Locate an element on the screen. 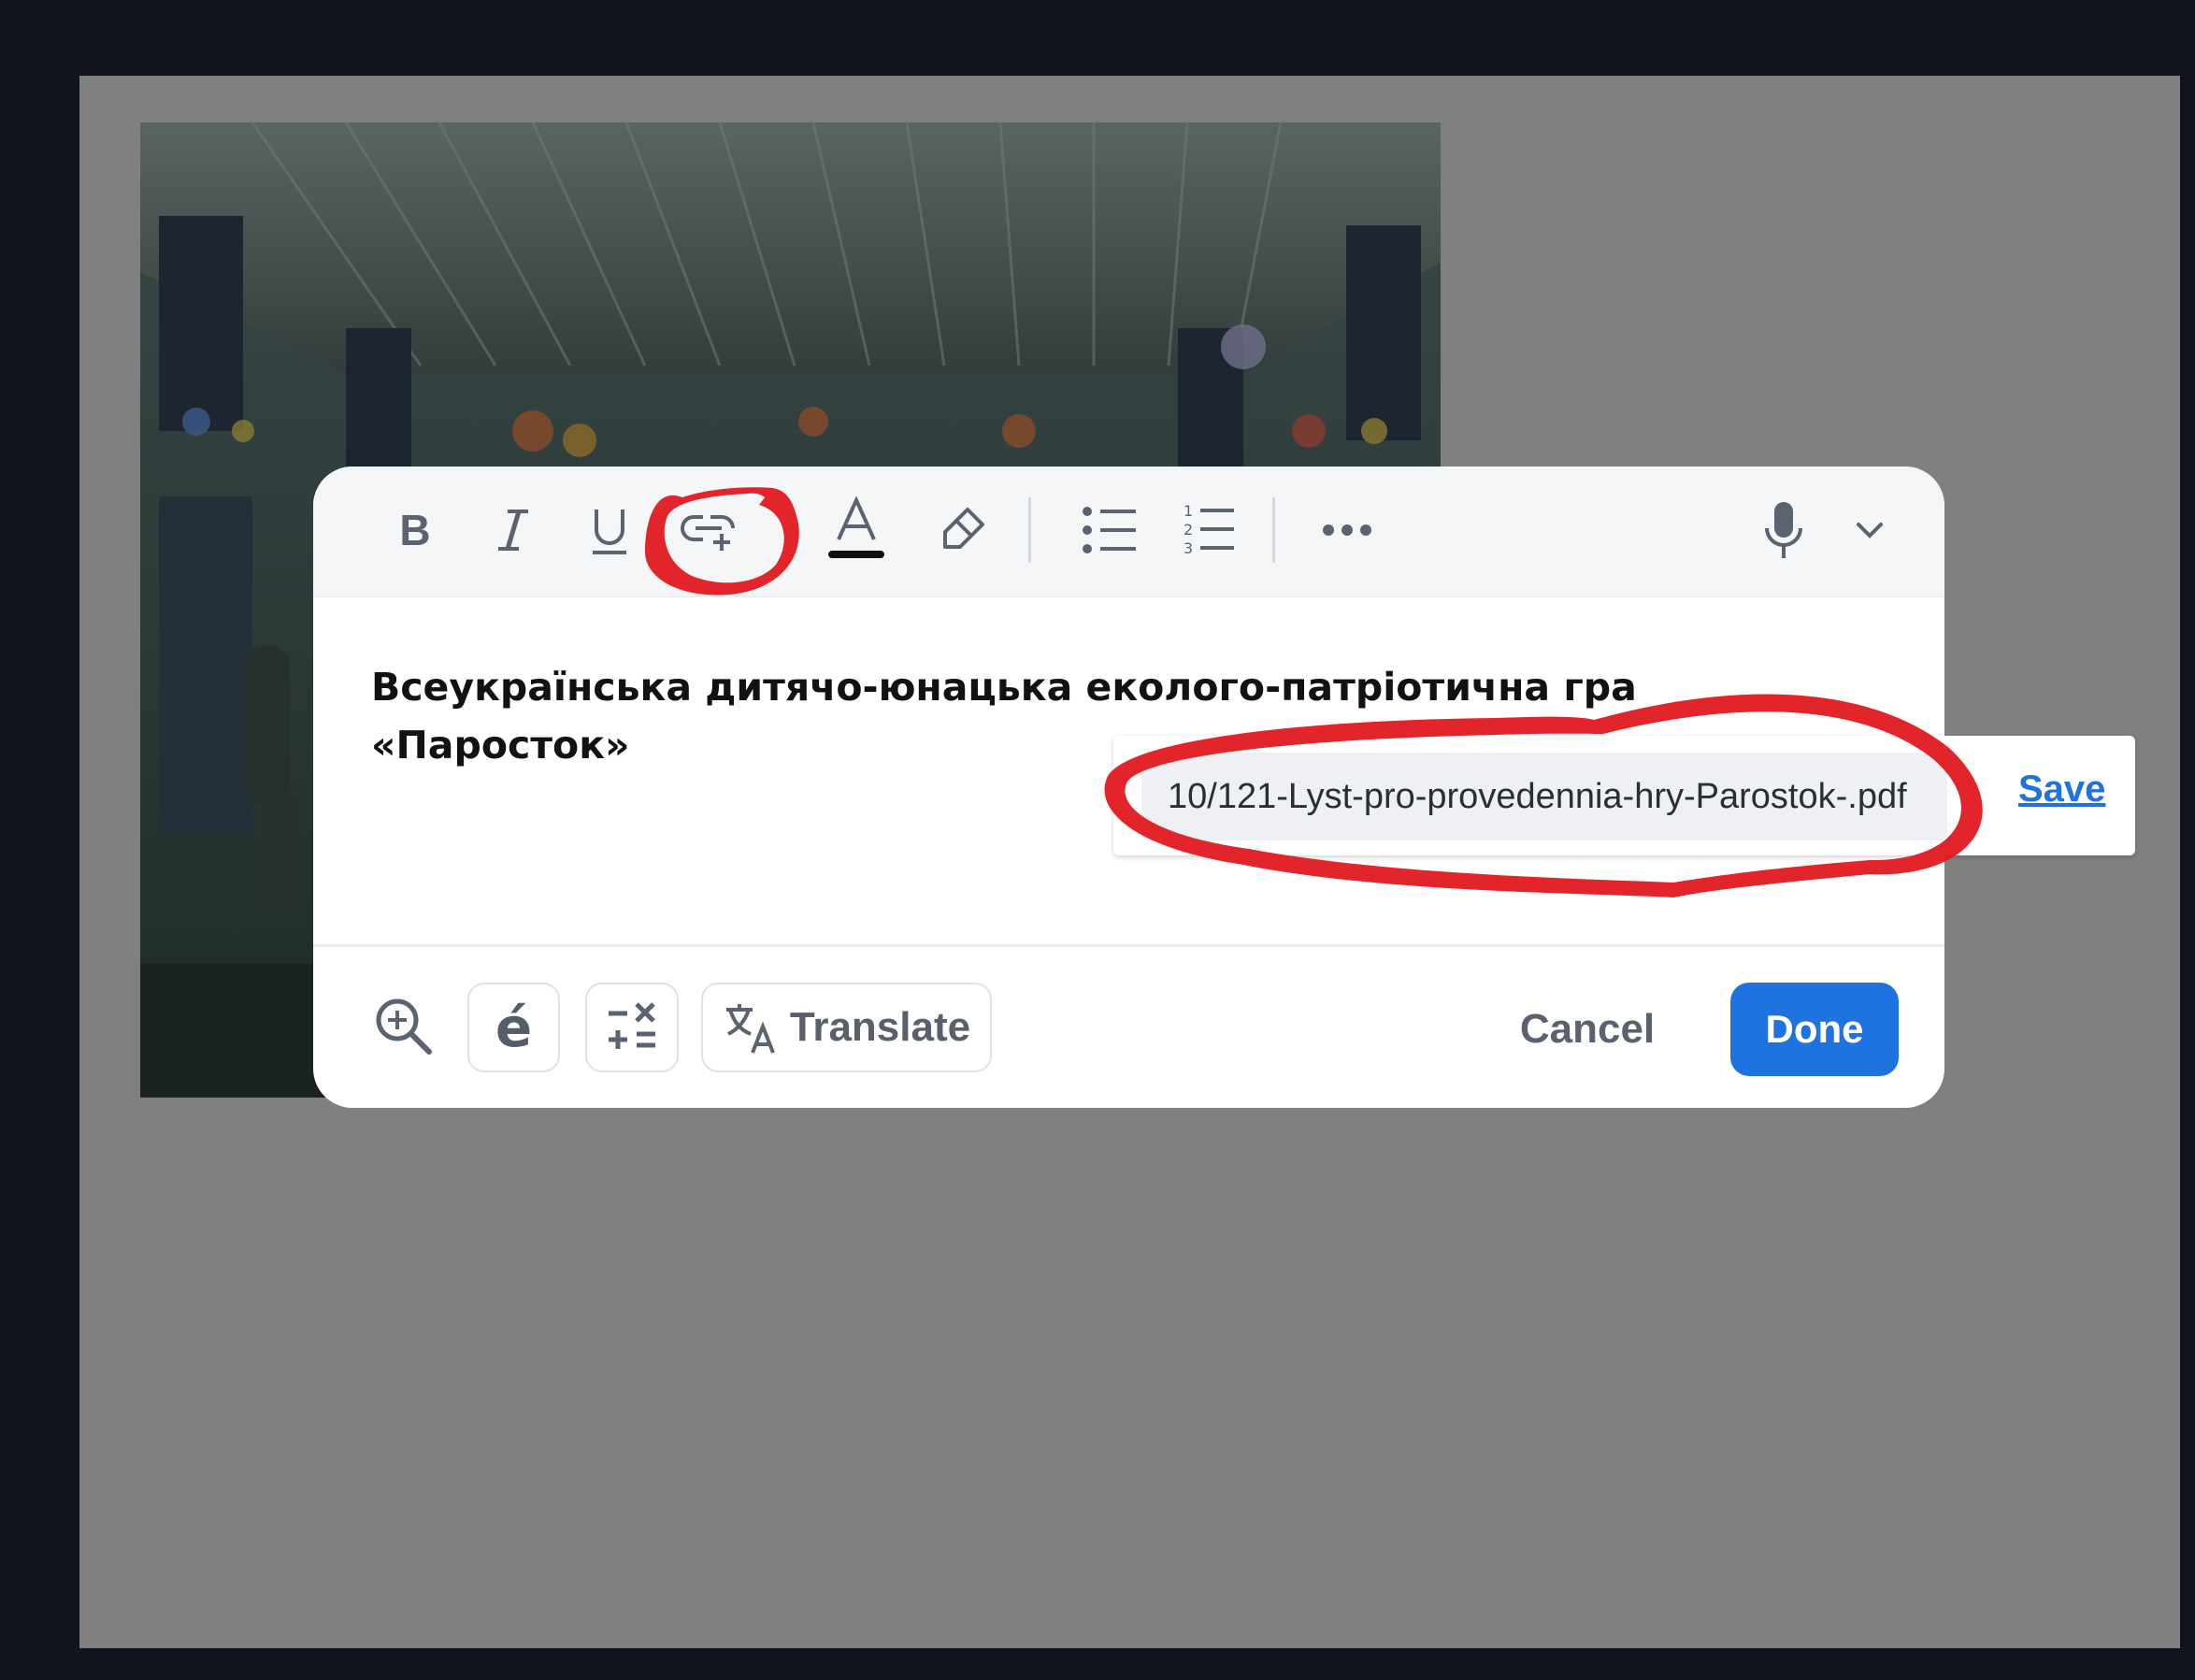 The height and width of the screenshot is (1680, 2195). dictate-options-button is located at coordinates (1869, 530).